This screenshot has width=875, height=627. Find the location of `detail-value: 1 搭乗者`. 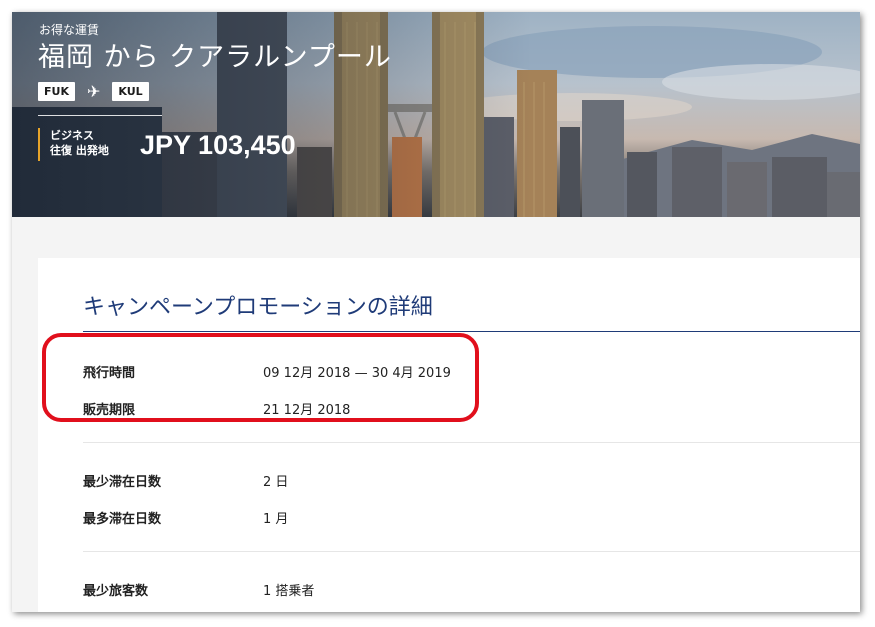

detail-value: 1 搭乗者 is located at coordinates (289, 591).